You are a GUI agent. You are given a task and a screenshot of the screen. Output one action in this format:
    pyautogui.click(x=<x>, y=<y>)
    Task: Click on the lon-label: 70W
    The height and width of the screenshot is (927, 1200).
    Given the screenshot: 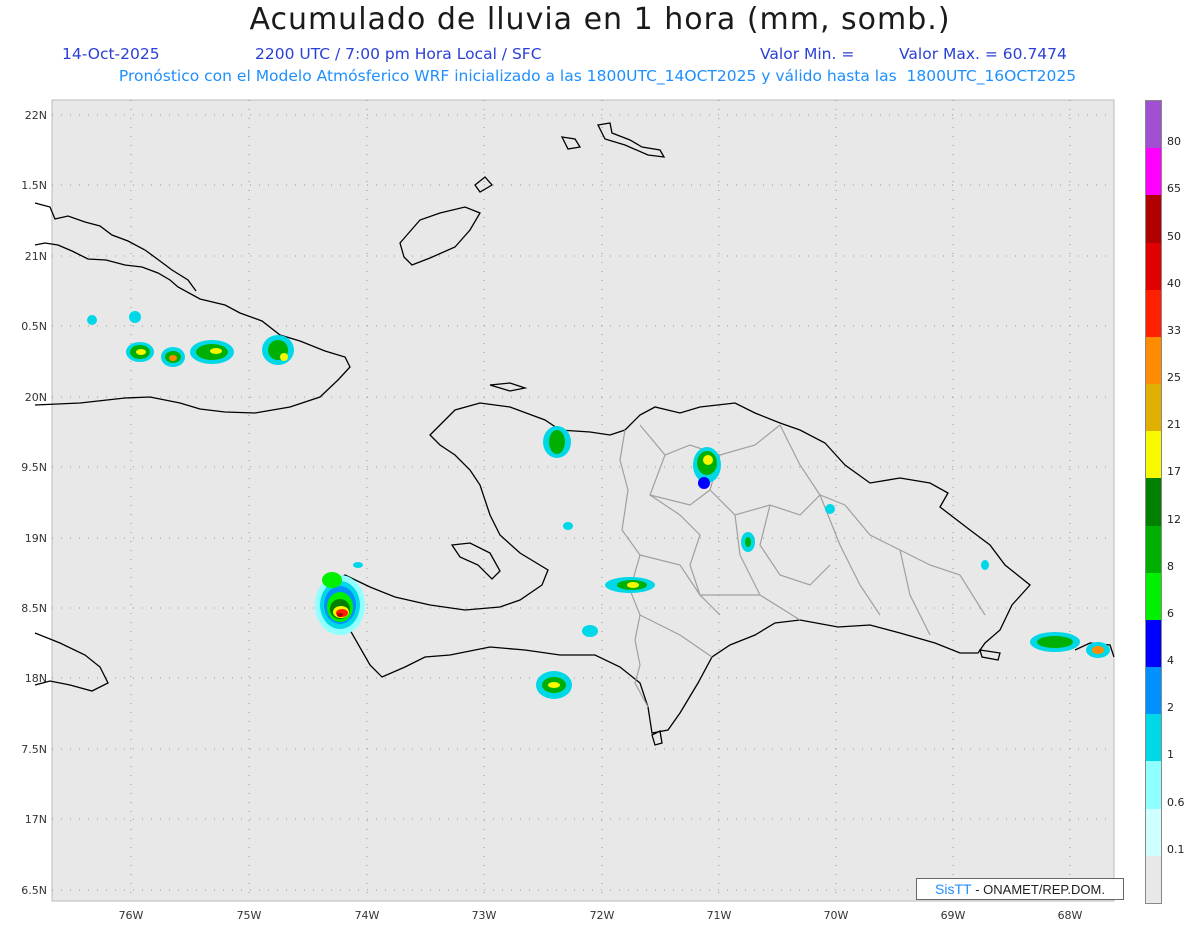 What is the action you would take?
    pyautogui.click(x=836, y=915)
    